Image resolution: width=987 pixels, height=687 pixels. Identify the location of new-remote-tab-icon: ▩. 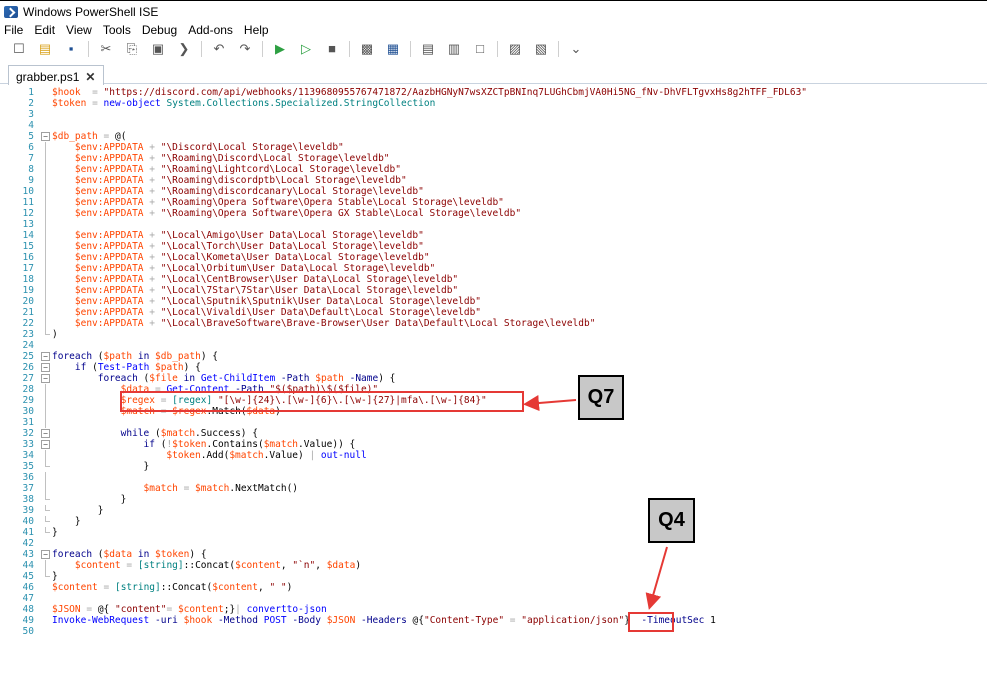
(367, 49).